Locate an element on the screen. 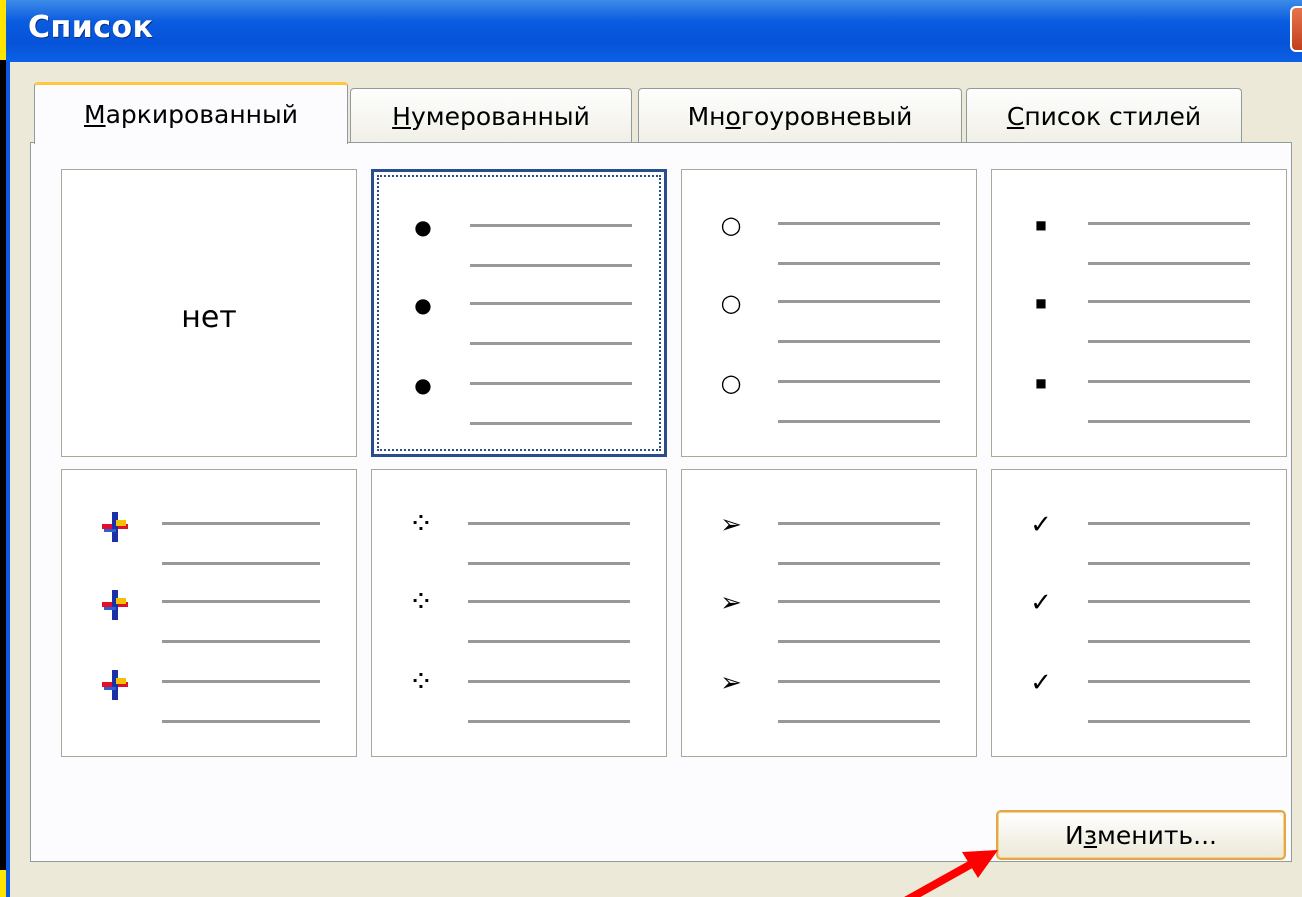 The image size is (1302, 897). change-button-accesskey: з is located at coordinates (1090, 835).